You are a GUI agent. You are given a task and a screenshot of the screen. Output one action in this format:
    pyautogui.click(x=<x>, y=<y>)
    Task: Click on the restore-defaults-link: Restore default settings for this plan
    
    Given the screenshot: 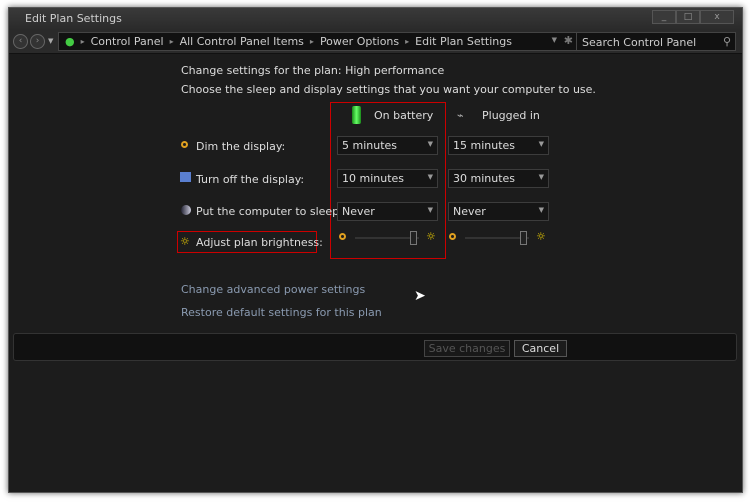 What is the action you would take?
    pyautogui.click(x=281, y=312)
    